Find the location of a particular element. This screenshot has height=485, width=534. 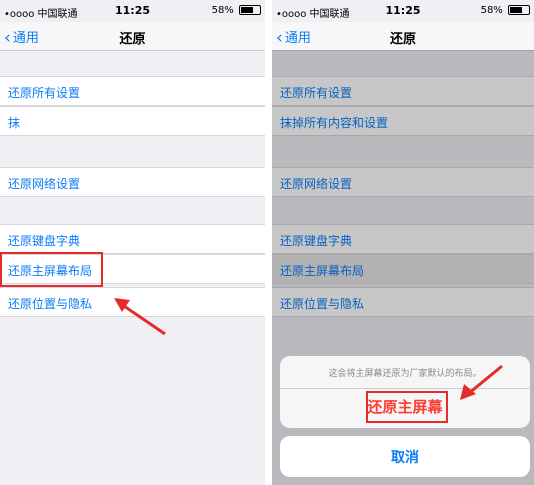

cancel-label: 取消 is located at coordinates (405, 458).